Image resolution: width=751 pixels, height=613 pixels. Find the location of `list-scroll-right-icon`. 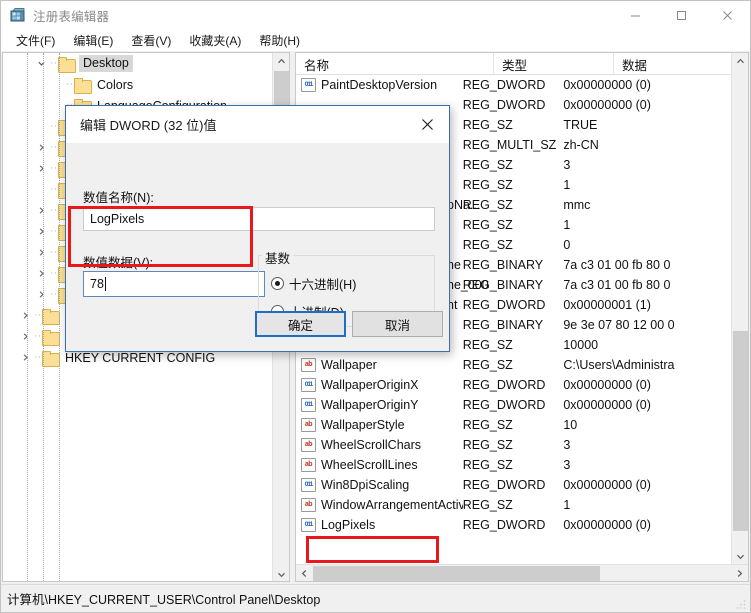

list-scroll-right-icon is located at coordinates (739, 573).